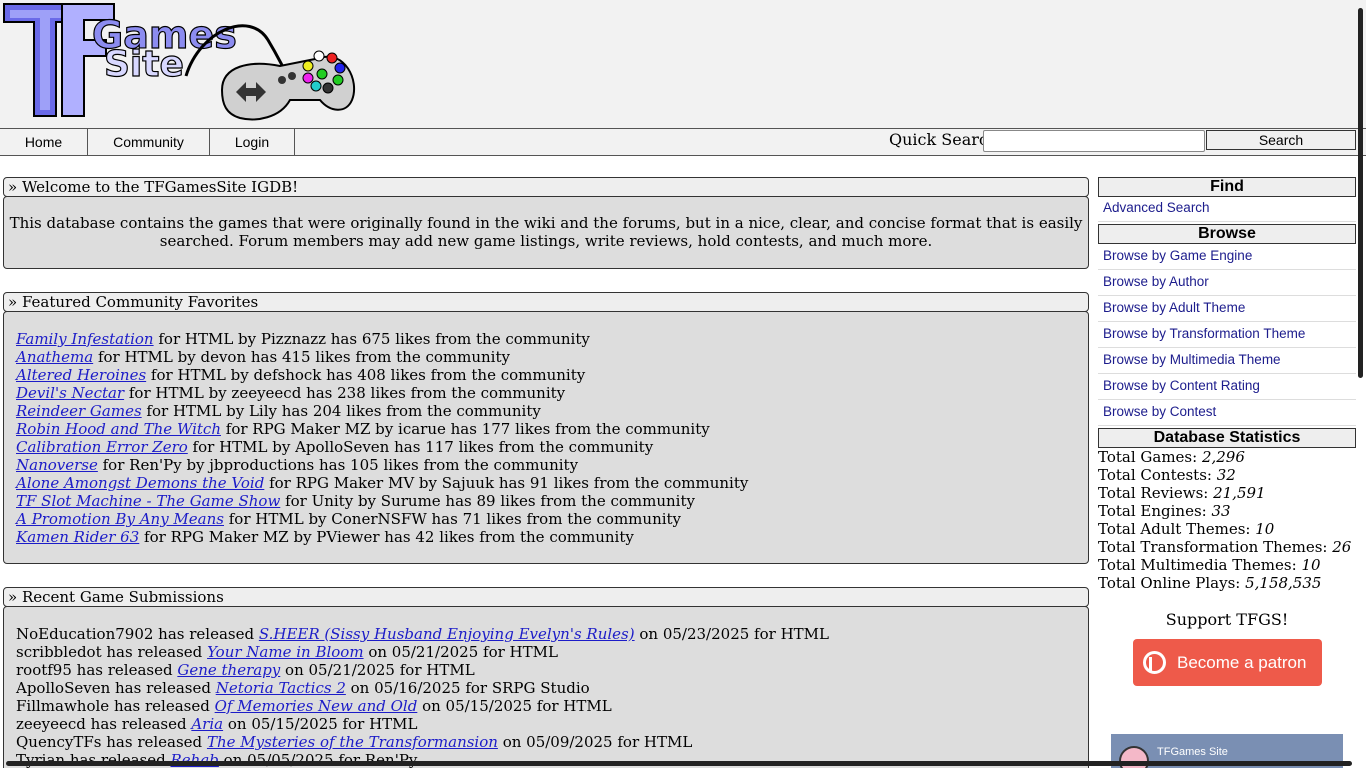  Describe the element at coordinates (467, 688) in the screenshot. I see `recent-details: on 05/16/2025 for SRPG Studio` at that location.